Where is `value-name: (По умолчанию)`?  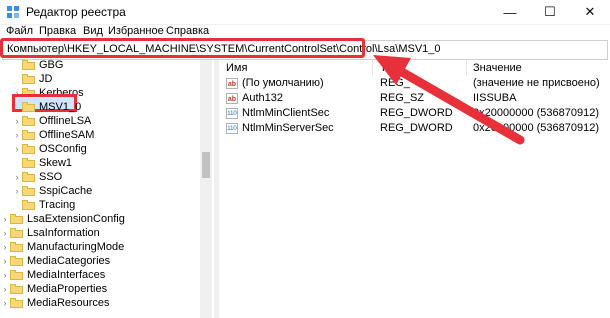
value-name: (По умолчанию) is located at coordinates (283, 84).